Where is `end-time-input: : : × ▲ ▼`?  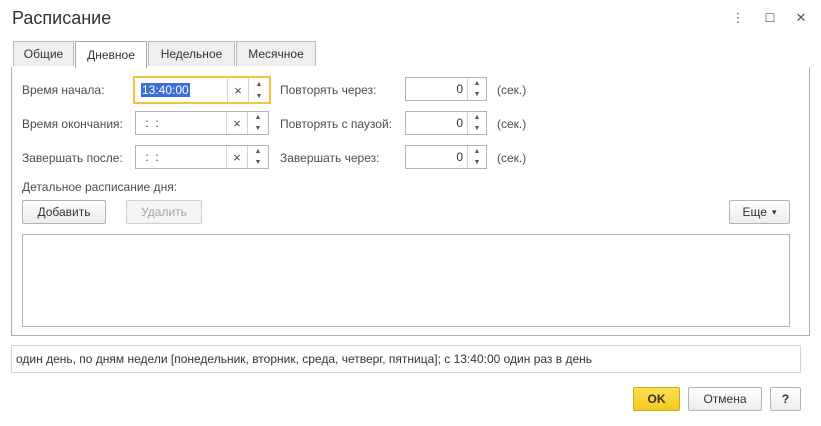 end-time-input: : : × ▲ ▼ is located at coordinates (202, 123).